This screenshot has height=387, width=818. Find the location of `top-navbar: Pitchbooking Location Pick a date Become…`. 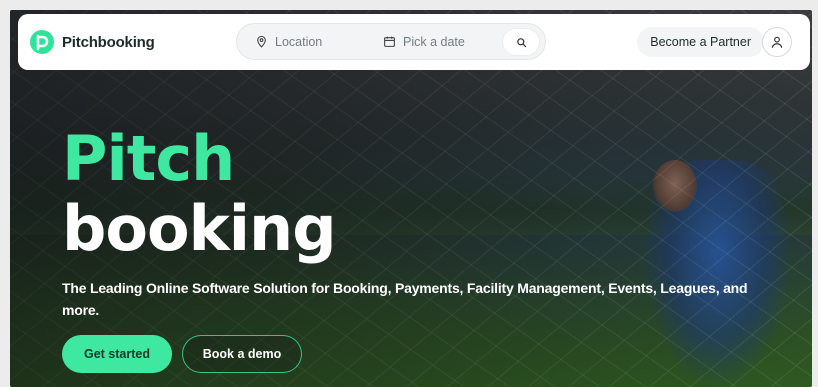

top-navbar: Pitchbooking Location Pick a date Become… is located at coordinates (414, 42).